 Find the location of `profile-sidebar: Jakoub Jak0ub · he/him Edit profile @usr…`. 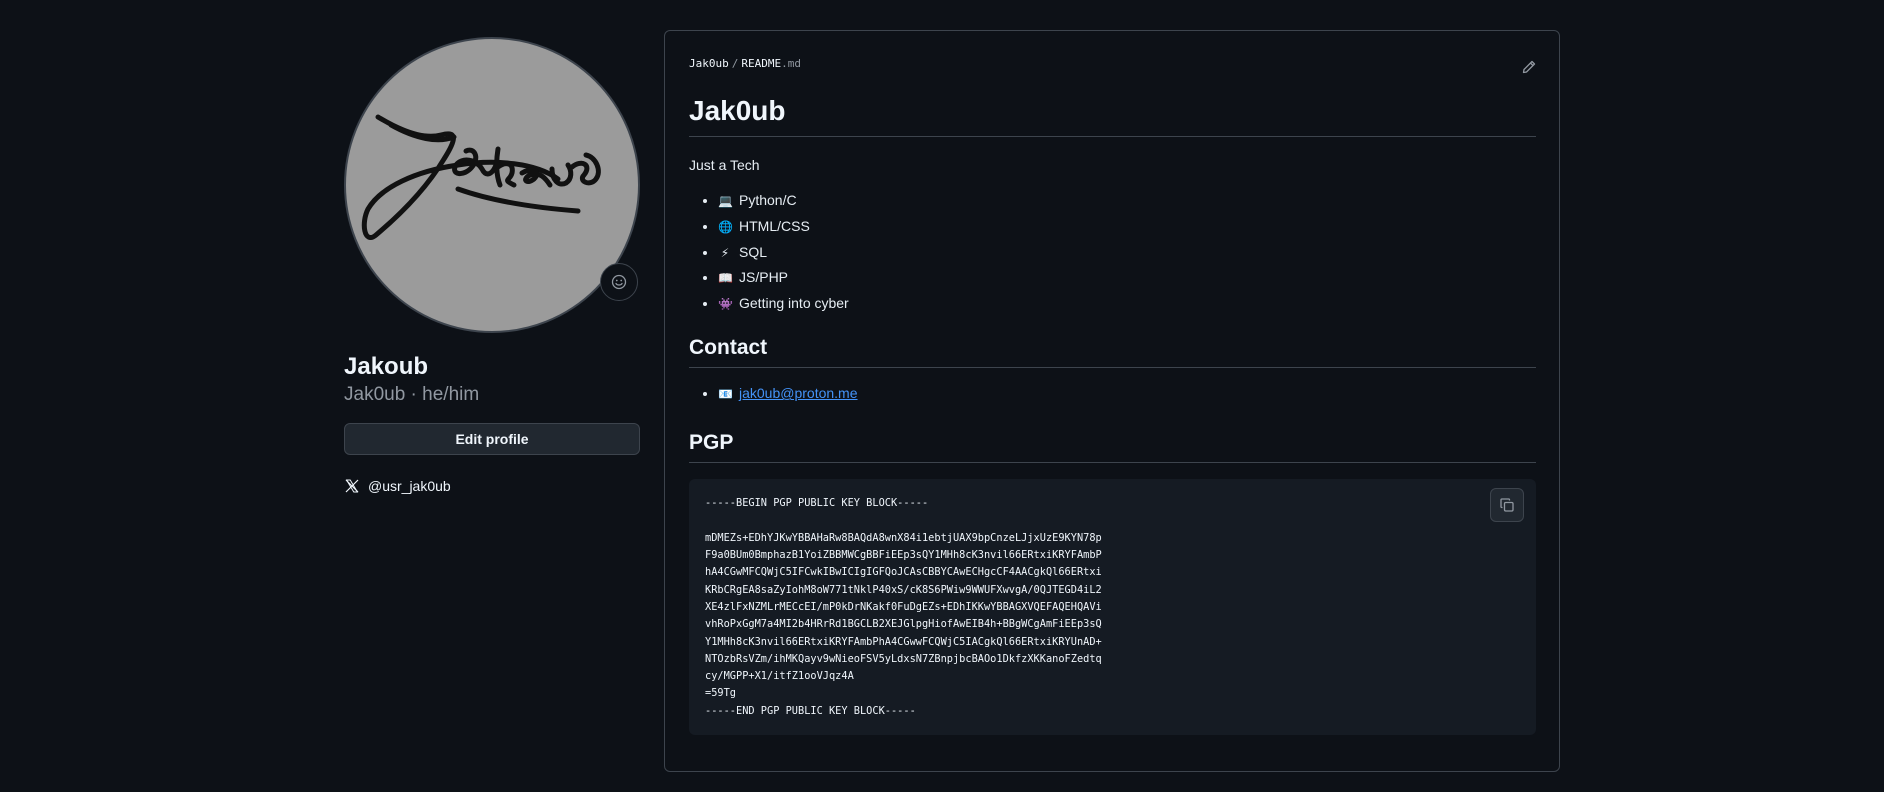

profile-sidebar: Jakoub Jak0ub · he/him Edit profile @usr… is located at coordinates (492, 265).